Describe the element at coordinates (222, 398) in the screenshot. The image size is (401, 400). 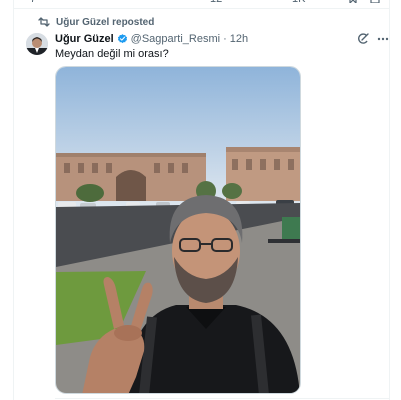
I see `media-bottom-border` at that location.